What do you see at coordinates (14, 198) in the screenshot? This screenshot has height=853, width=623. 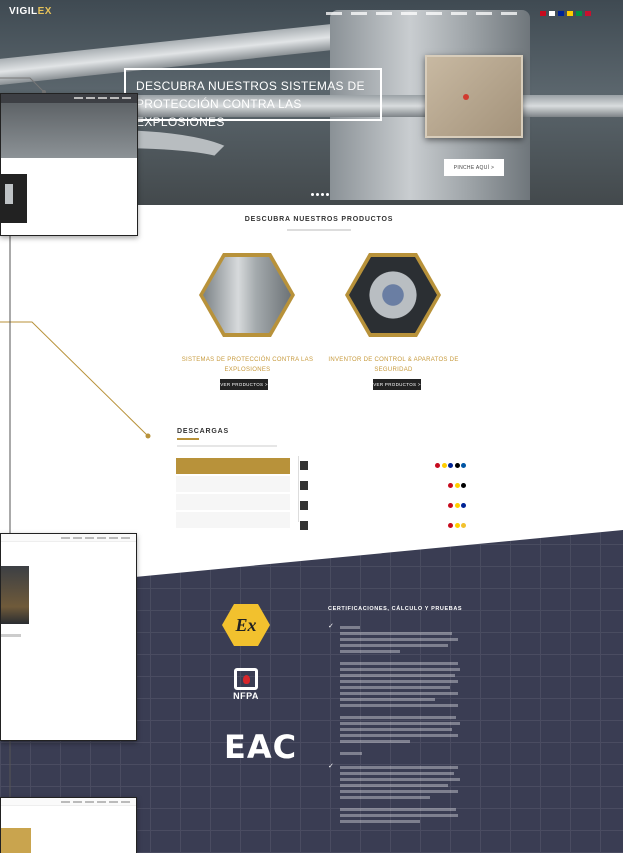 I see `thumbnail-product-image` at bounding box center [14, 198].